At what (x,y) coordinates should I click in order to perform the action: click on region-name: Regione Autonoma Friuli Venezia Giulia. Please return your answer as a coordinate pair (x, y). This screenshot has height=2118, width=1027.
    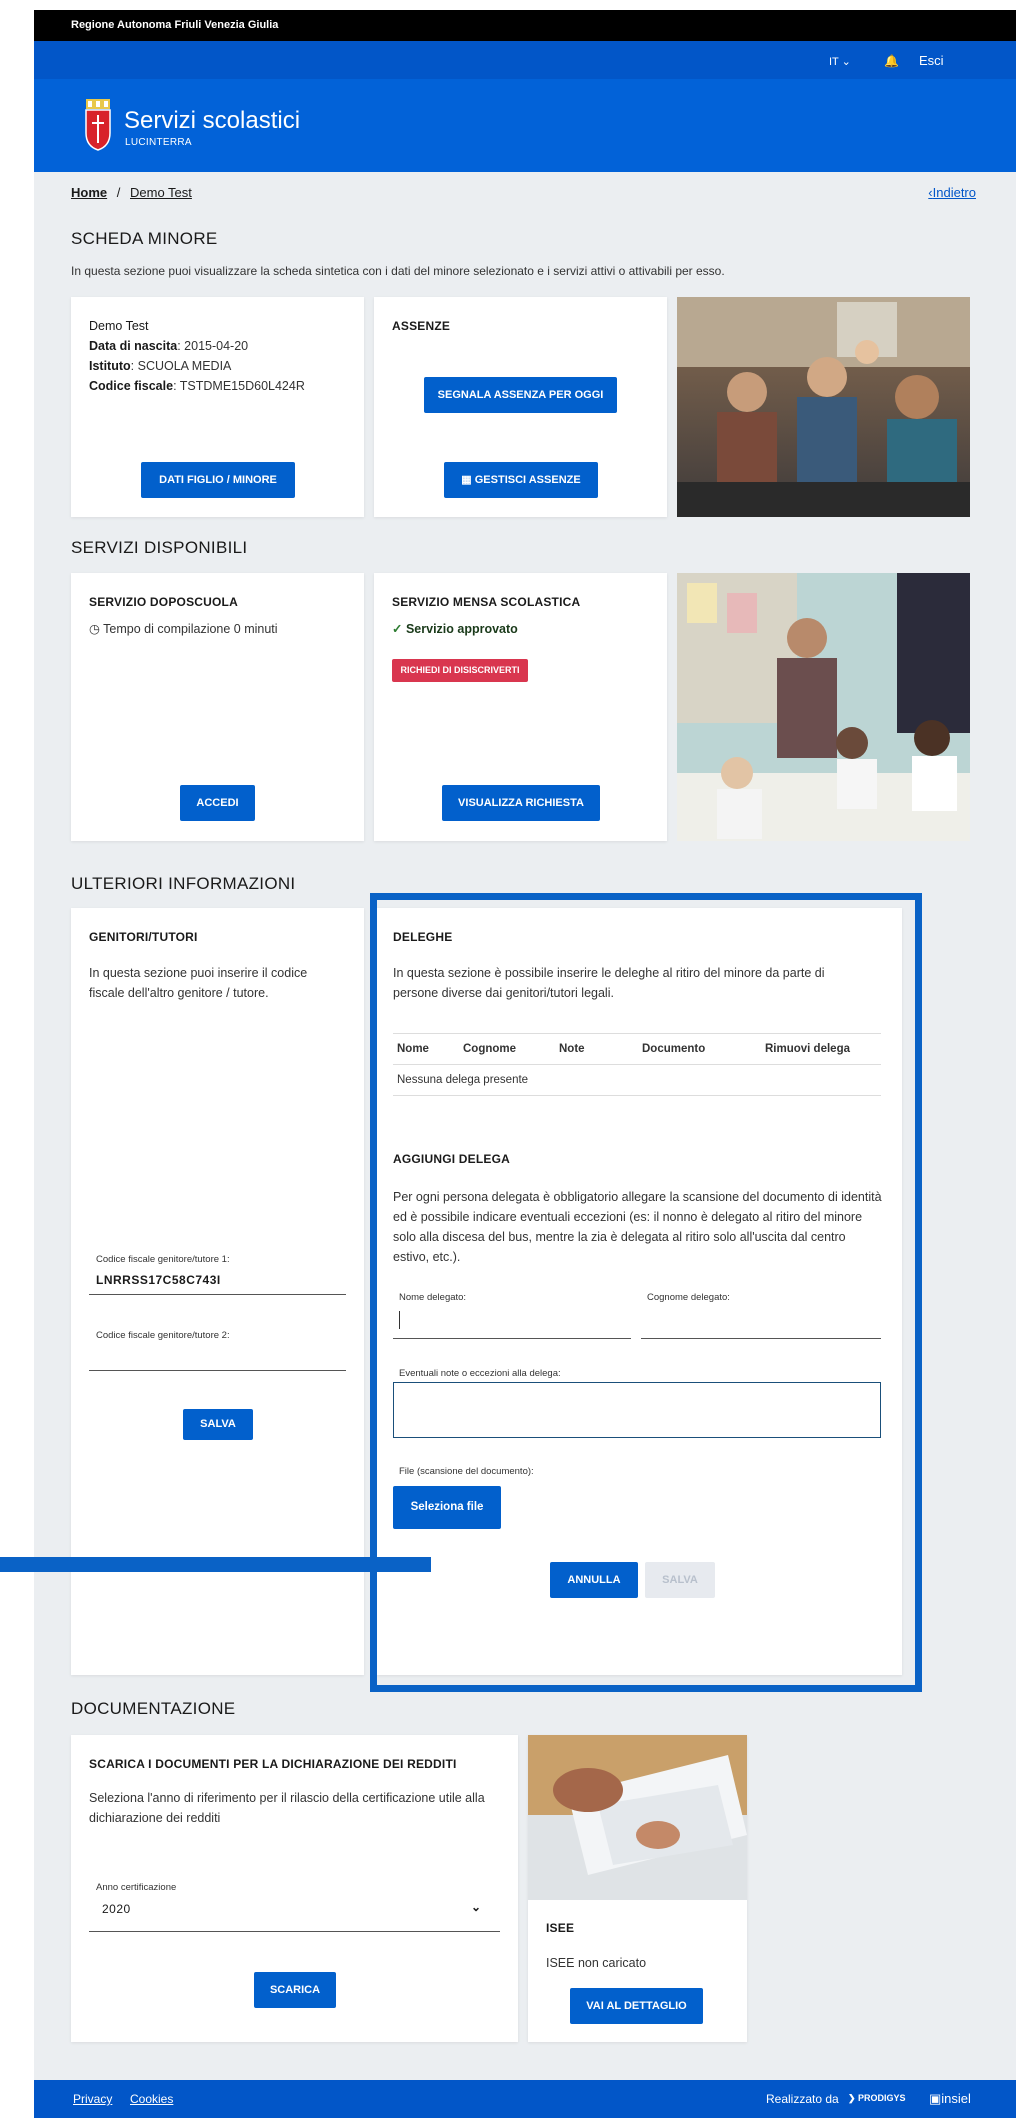
    Looking at the image, I should click on (175, 25).